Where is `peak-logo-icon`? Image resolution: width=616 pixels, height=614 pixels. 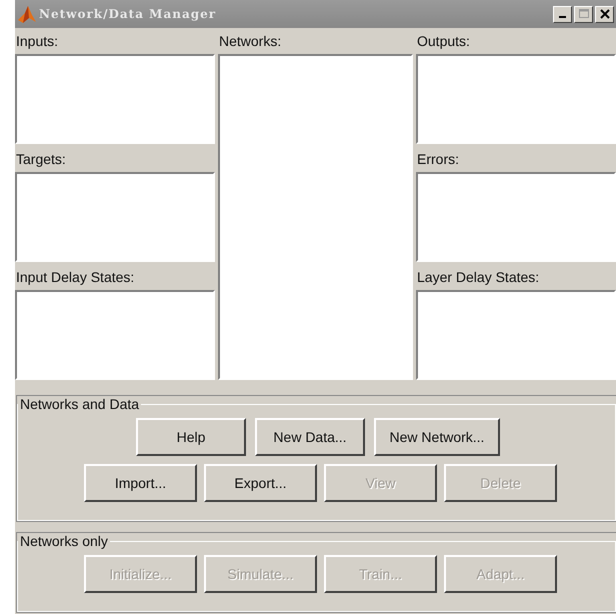 peak-logo-icon is located at coordinates (27, 14).